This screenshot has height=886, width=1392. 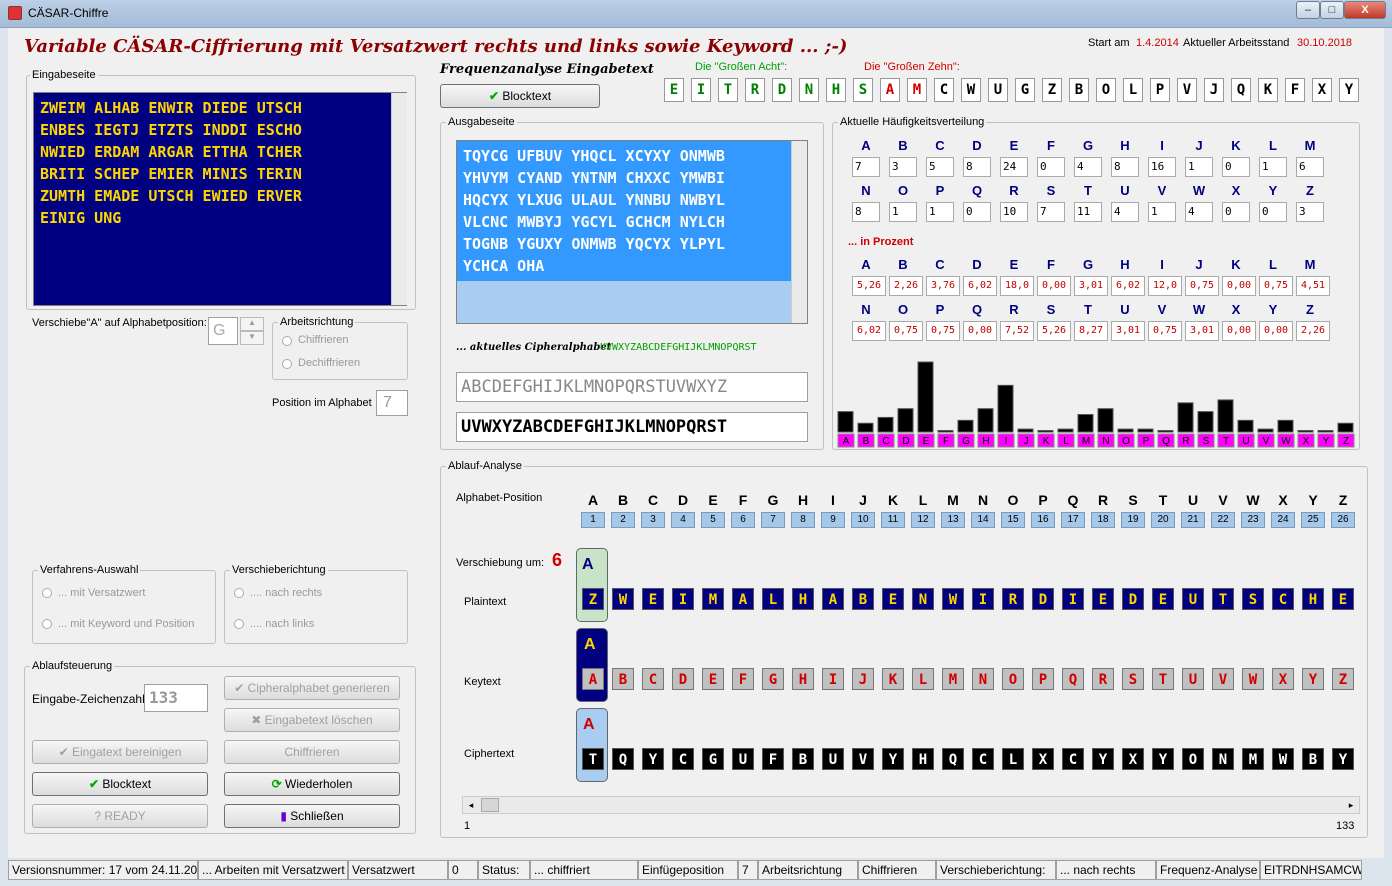 I want to click on pct-value-field: 8,27, so click(x=1091, y=331).